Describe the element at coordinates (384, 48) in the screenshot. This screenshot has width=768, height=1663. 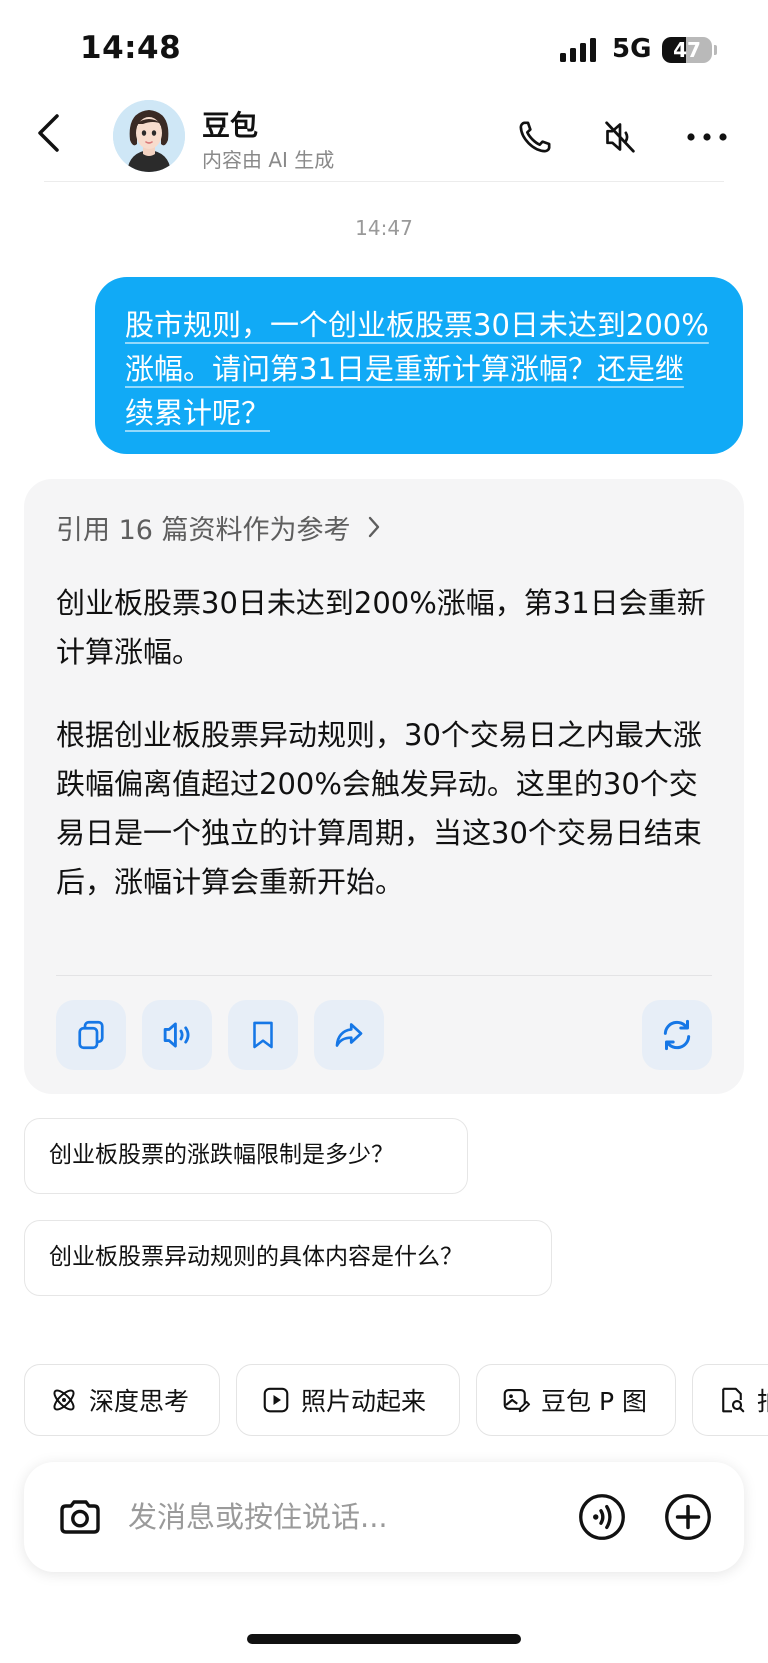
I see `status-bar: 14:48 5G 47` at that location.